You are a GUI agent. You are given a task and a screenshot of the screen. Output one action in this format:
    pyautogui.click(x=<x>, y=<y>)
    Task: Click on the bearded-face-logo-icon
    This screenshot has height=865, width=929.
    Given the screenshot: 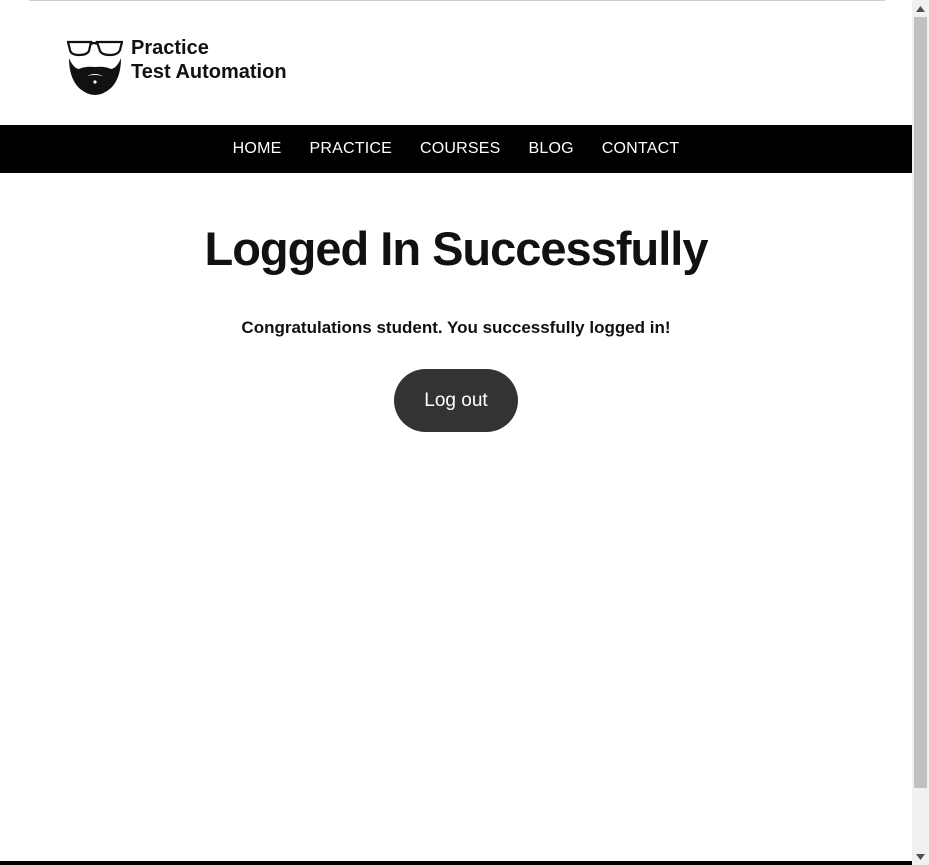 What is the action you would take?
    pyautogui.click(x=95, y=67)
    